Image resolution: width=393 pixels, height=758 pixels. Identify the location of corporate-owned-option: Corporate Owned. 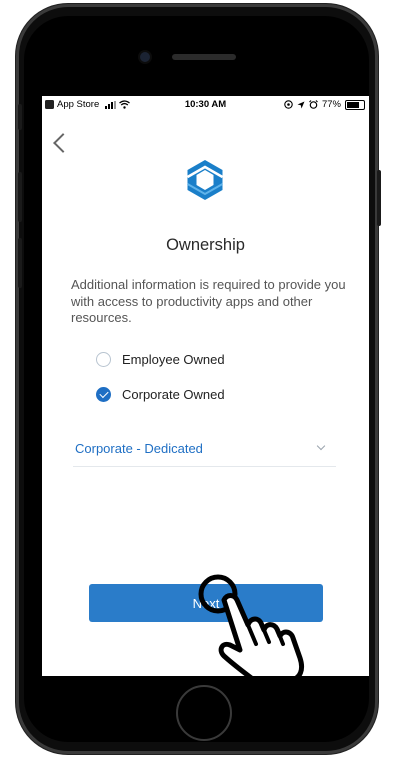
(160, 394).